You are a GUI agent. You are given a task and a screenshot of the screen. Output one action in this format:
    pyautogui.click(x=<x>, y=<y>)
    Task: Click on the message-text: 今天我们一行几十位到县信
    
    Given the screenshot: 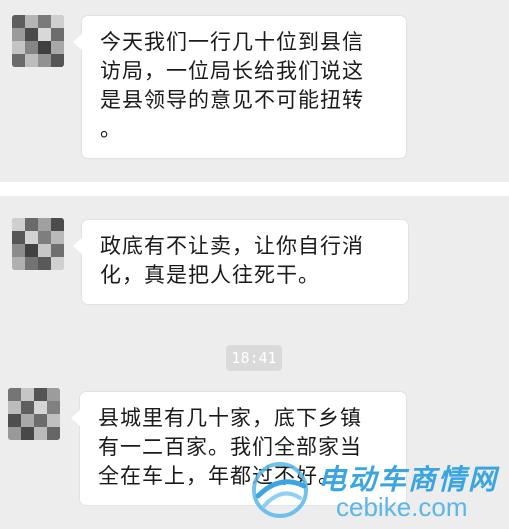 What is the action you would take?
    pyautogui.click(x=232, y=42)
    